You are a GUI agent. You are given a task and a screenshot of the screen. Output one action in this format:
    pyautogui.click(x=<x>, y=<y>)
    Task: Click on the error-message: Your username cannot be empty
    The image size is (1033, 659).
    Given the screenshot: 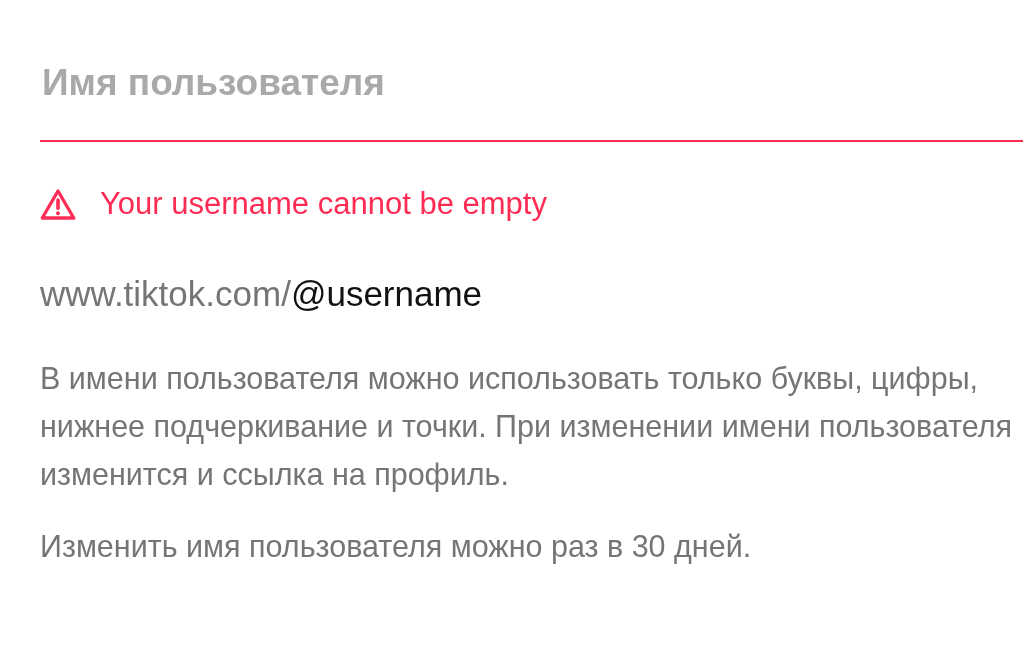 What is the action you would take?
    pyautogui.click(x=323, y=204)
    